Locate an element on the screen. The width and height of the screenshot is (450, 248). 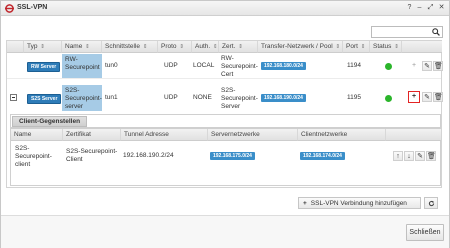
window-title: SSL-VPN is located at coordinates (32, 7).